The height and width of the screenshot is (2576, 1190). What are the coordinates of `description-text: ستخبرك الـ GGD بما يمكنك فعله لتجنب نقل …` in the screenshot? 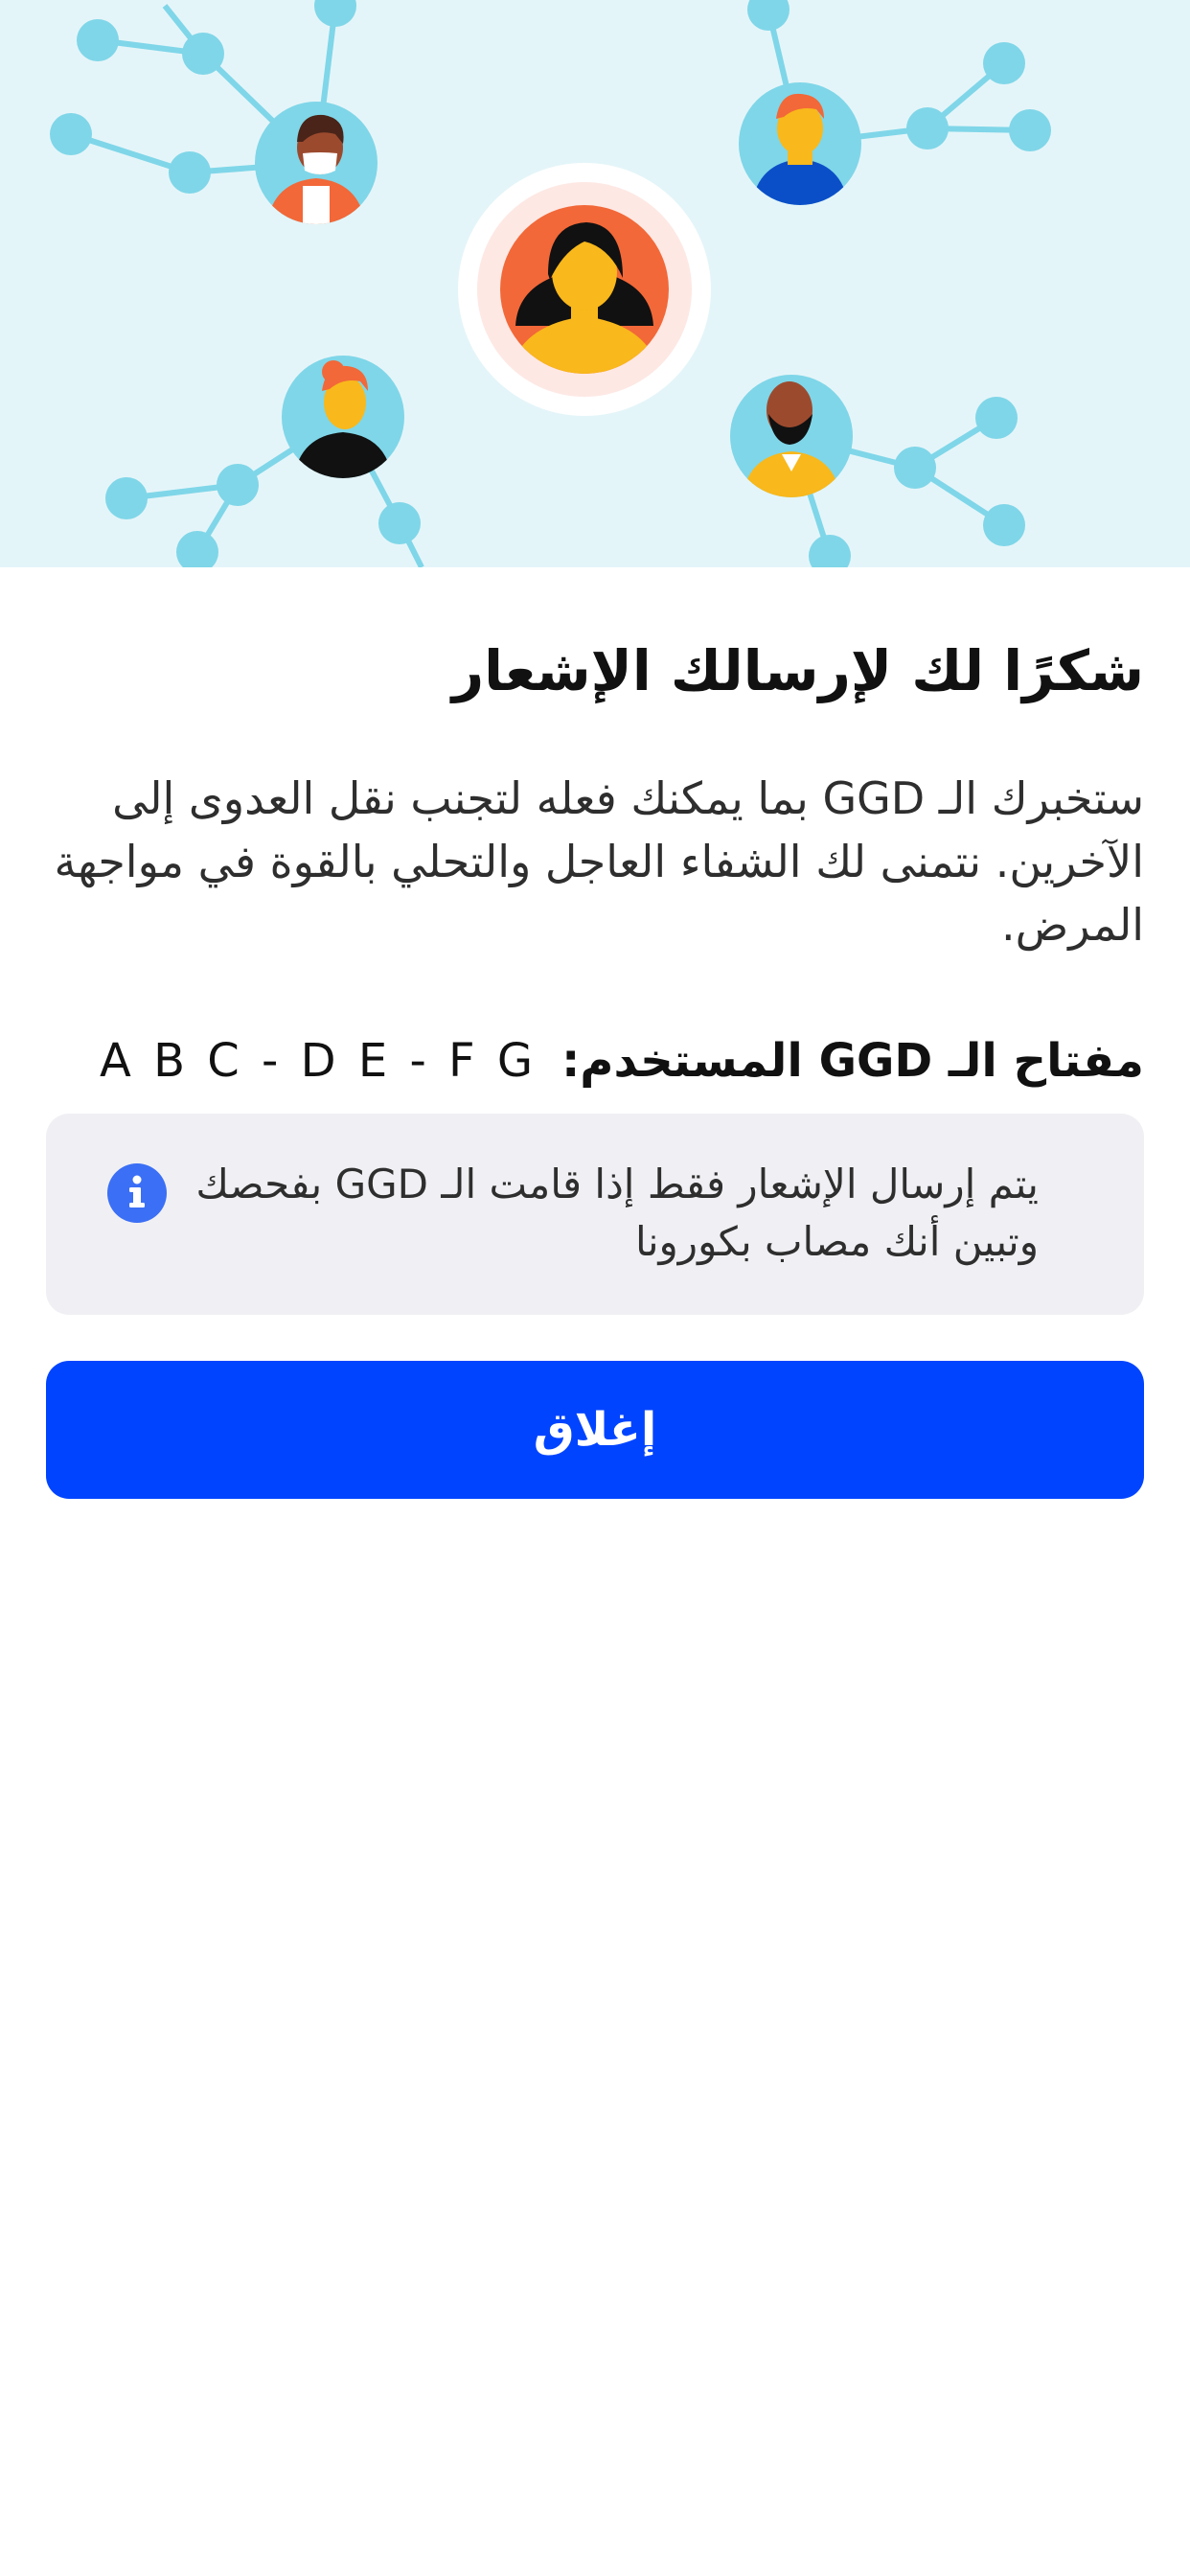 It's located at (600, 861).